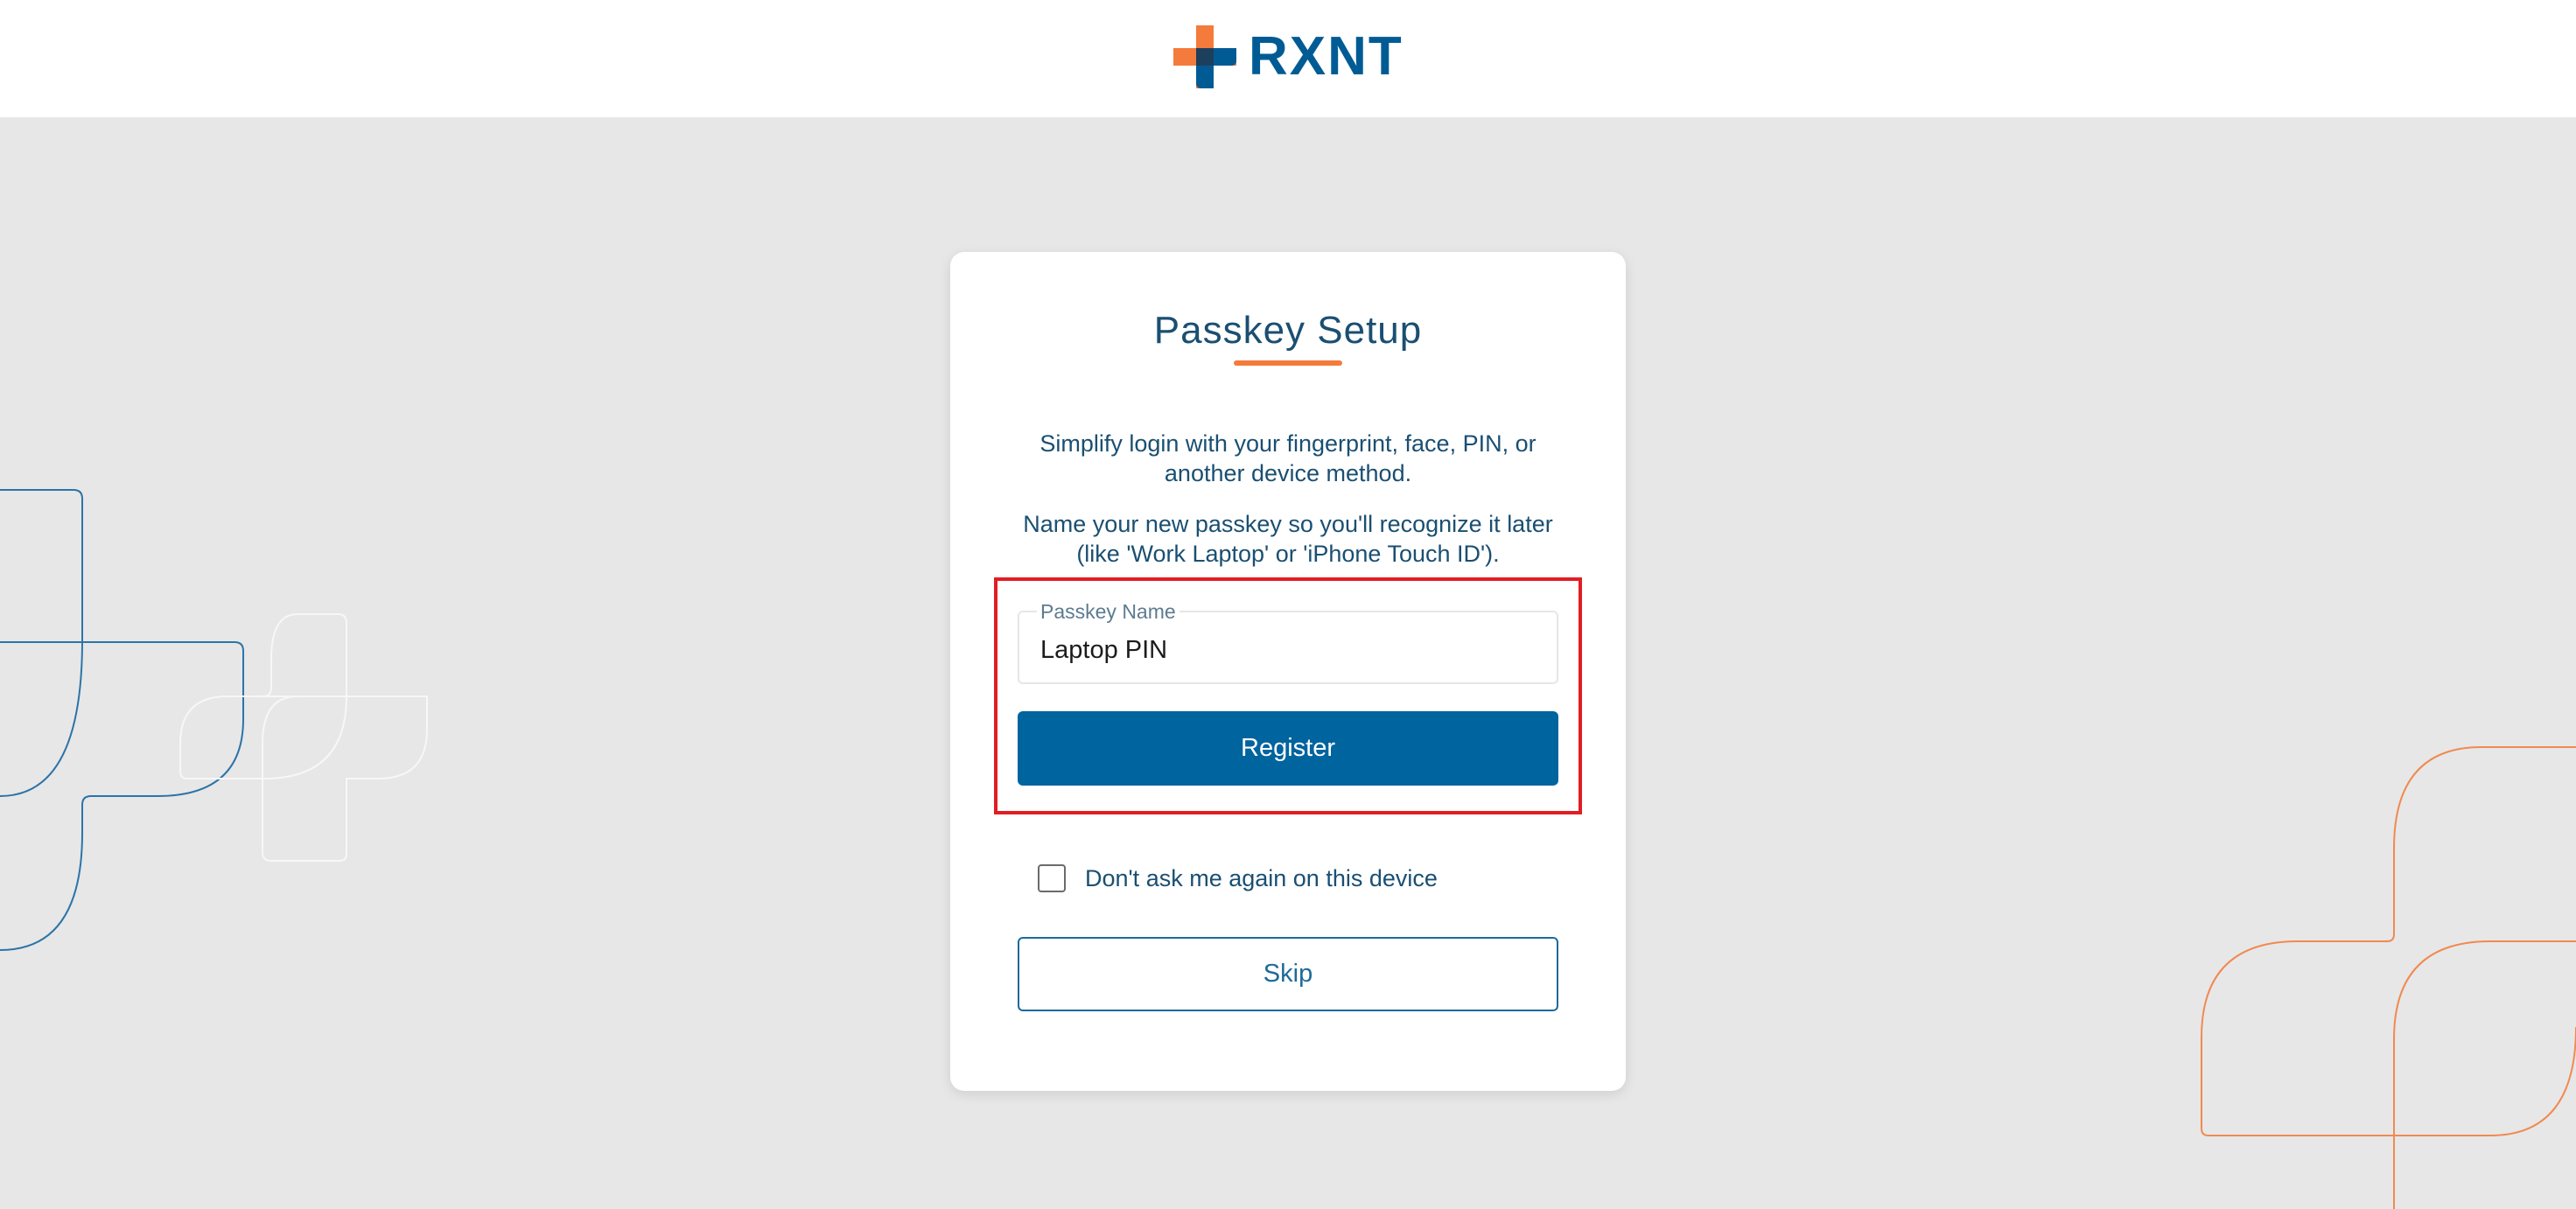  I want to click on passkey-name-field: Passkey Name, so click(1288, 642).